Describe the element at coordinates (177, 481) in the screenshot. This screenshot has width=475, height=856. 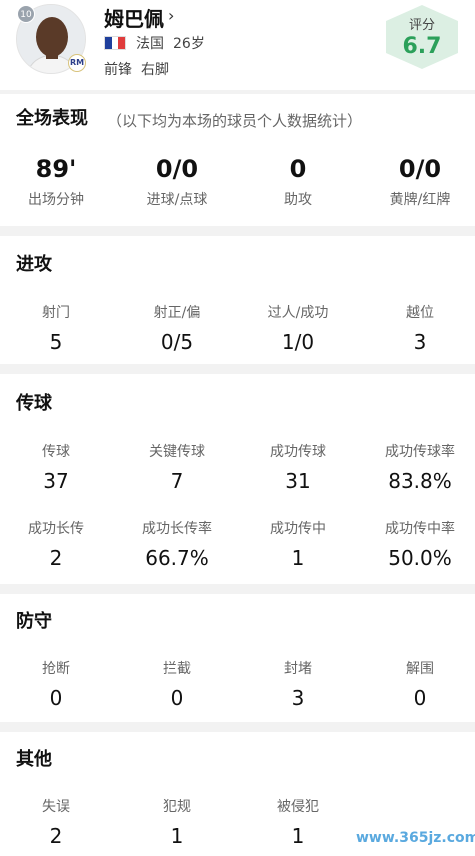
I see `stat-value: 7` at that location.